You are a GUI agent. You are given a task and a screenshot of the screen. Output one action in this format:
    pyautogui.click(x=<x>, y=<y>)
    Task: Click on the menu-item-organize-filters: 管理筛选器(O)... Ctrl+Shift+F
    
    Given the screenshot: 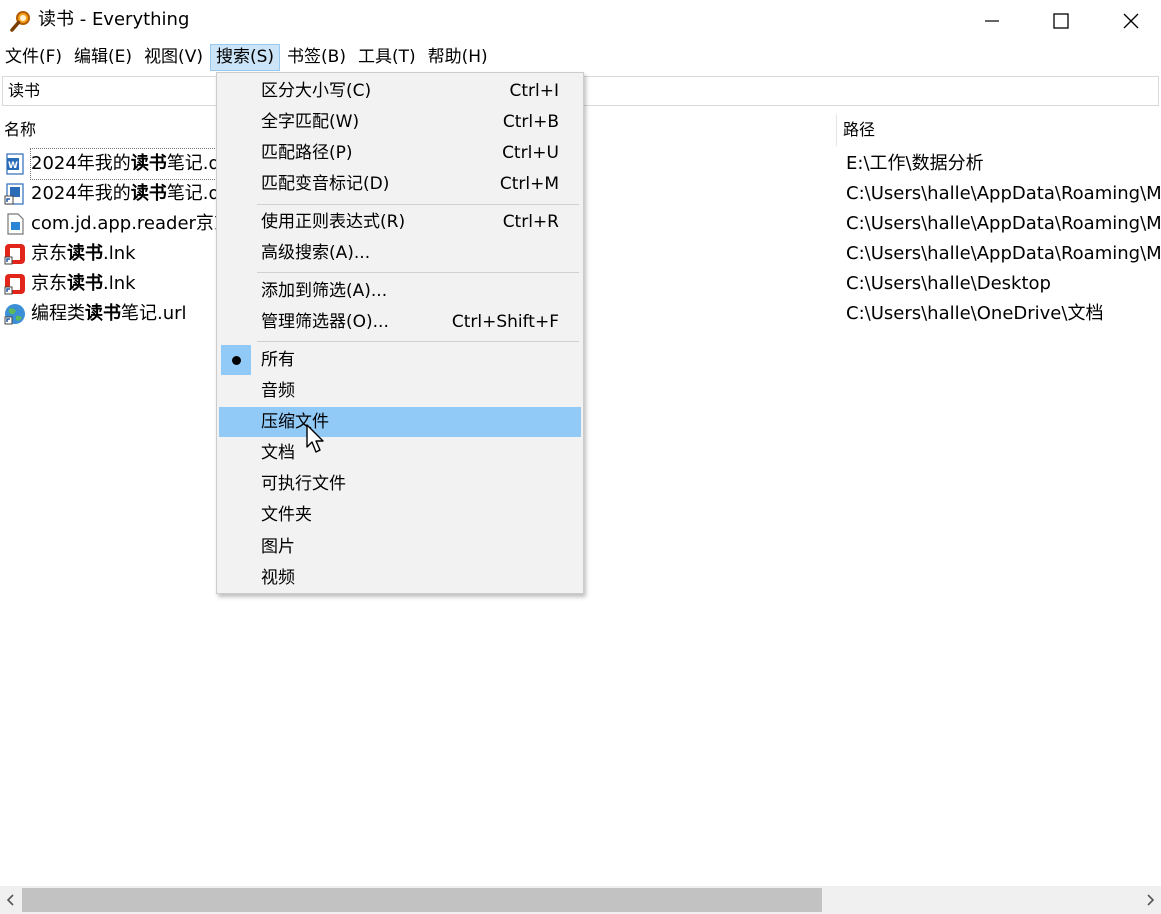 What is the action you would take?
    pyautogui.click(x=400, y=322)
    